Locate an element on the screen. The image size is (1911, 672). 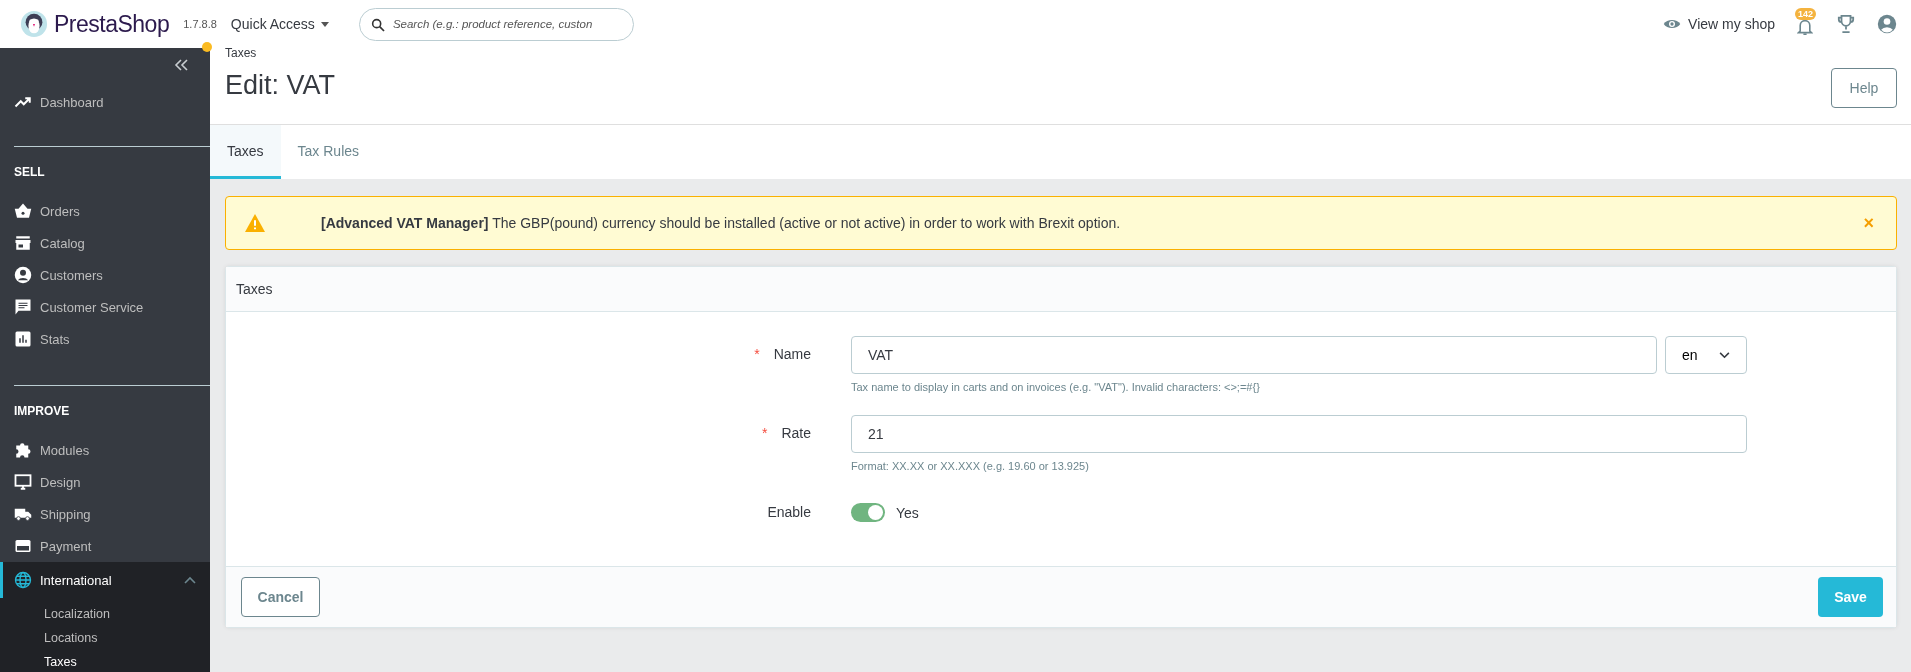
sidebar-item: Shipping is located at coordinates (105, 514).